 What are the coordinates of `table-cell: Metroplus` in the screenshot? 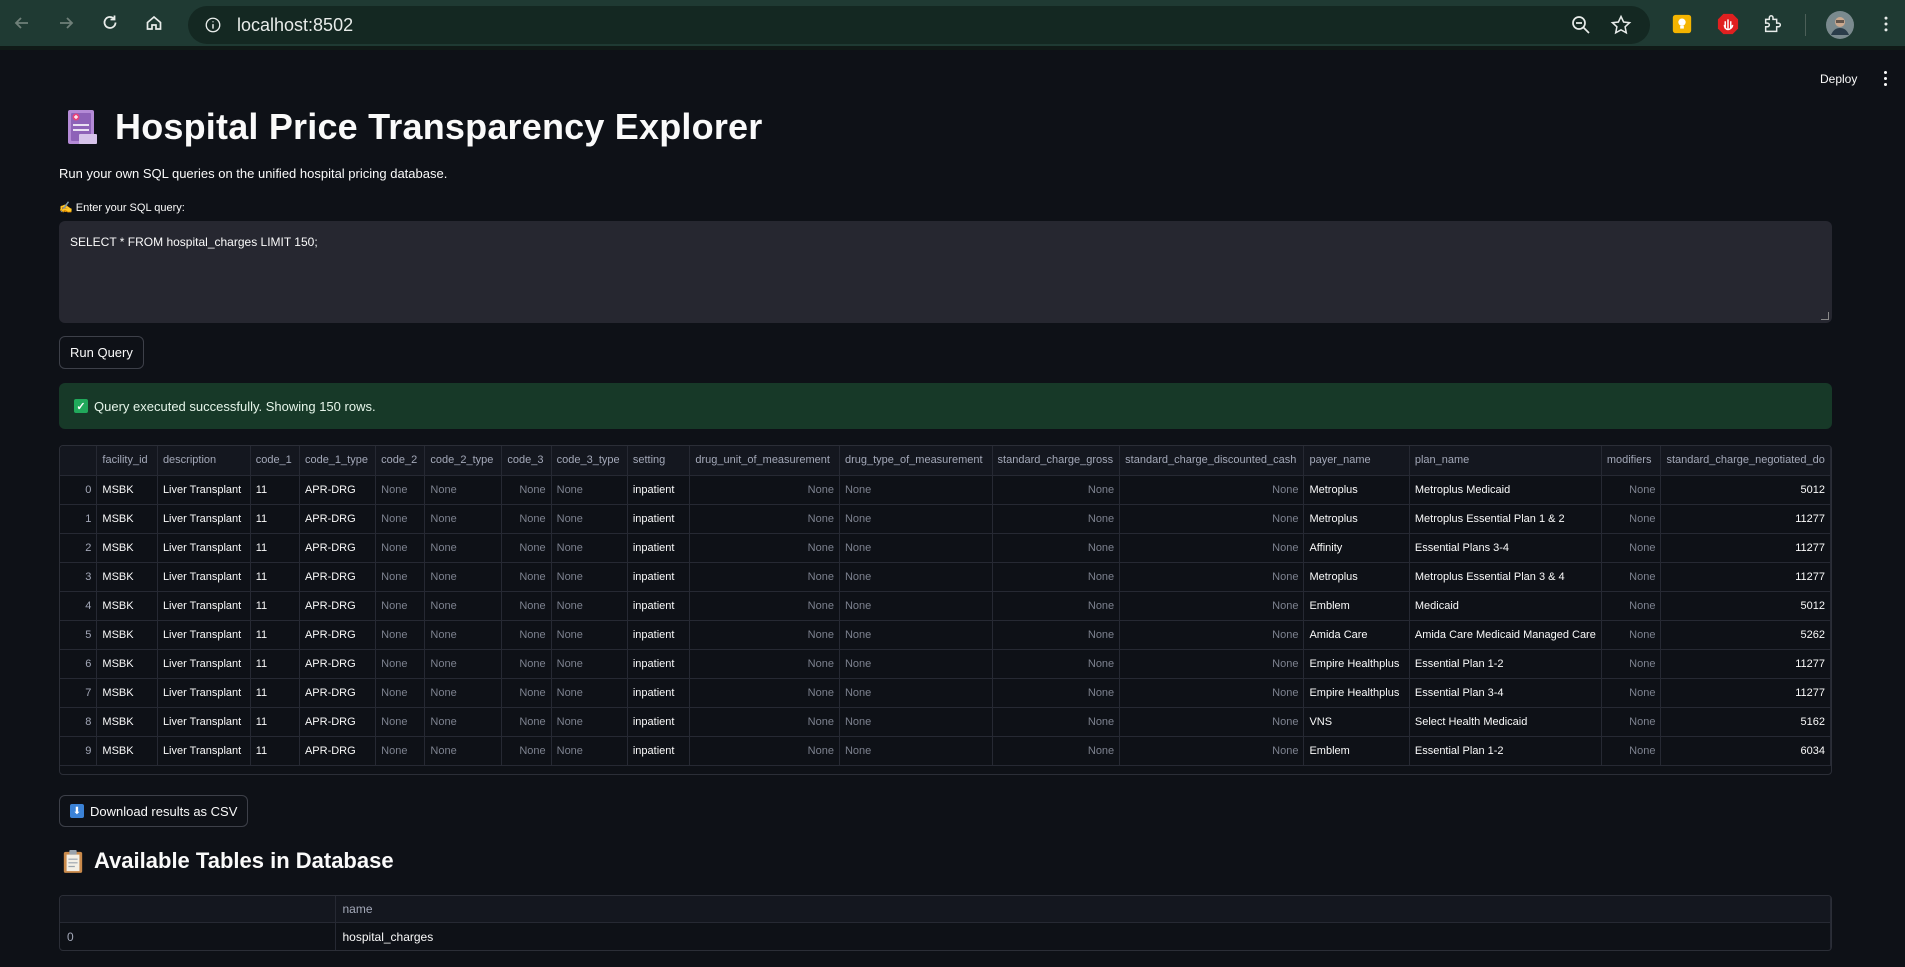 It's located at (1356, 577).